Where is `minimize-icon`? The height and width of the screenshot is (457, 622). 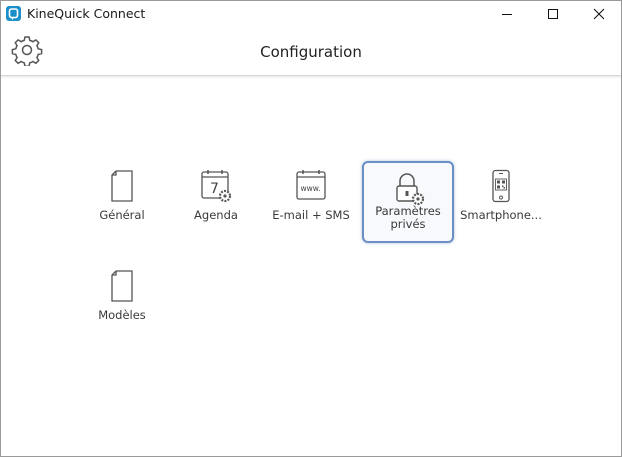 minimize-icon is located at coordinates (507, 14).